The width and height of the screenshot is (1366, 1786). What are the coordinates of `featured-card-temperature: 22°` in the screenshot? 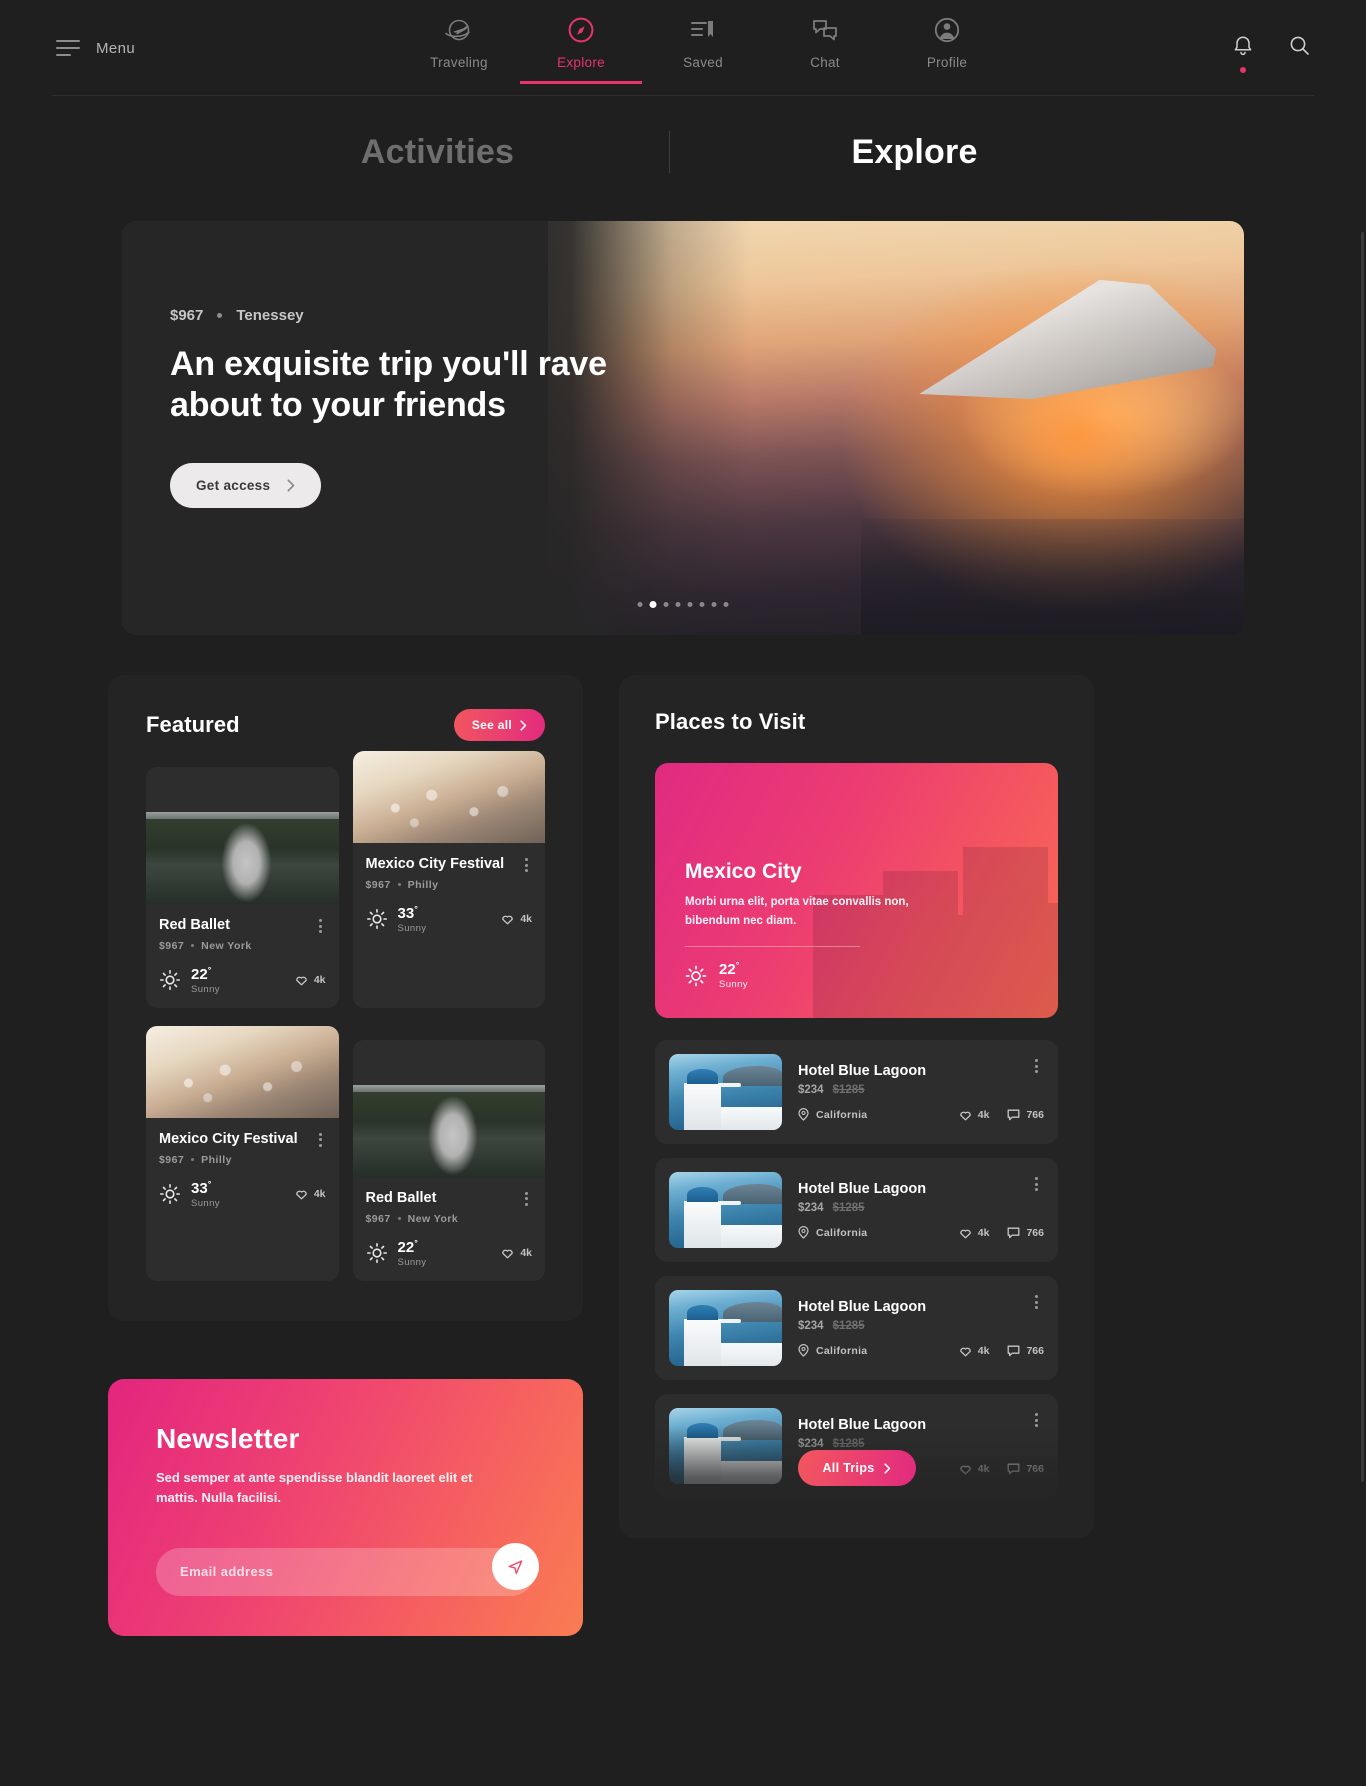 It's located at (407, 1246).